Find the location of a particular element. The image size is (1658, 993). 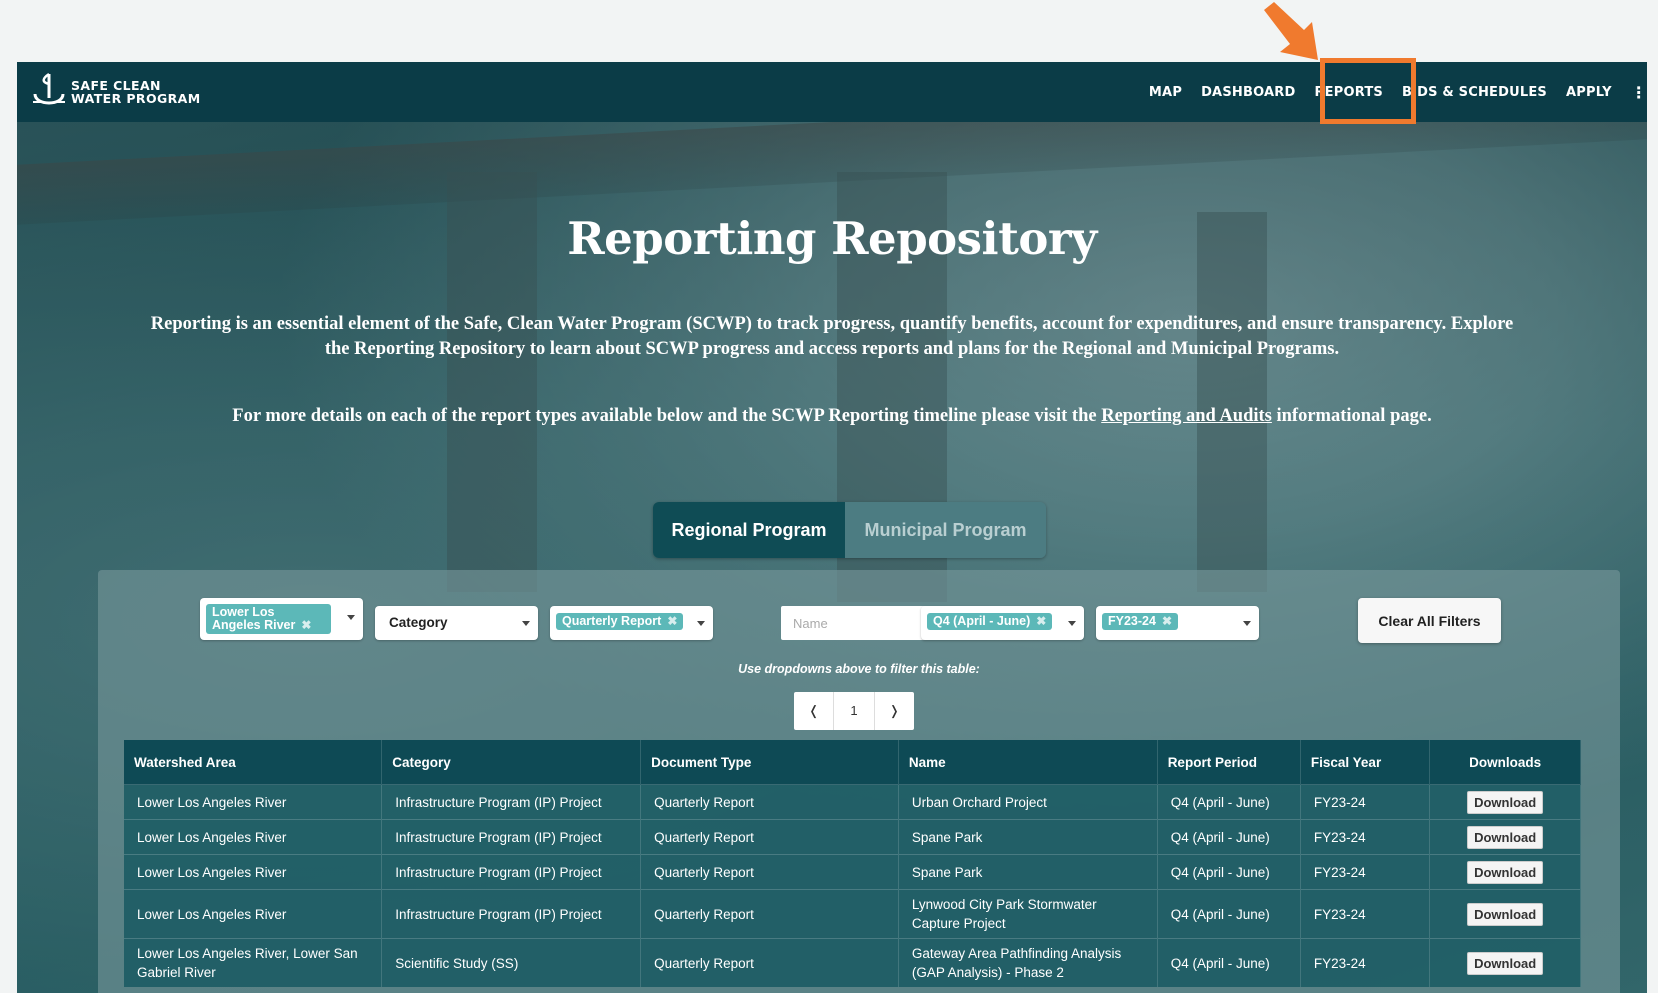

col-header-name: Name is located at coordinates (1028, 762).